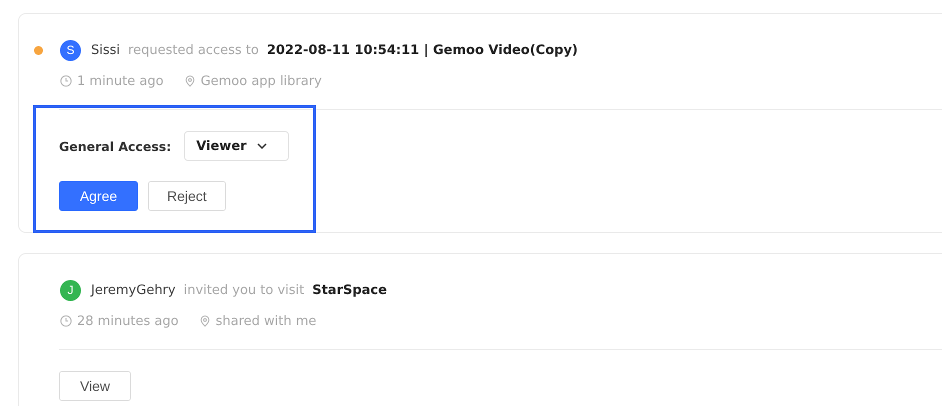 The width and height of the screenshot is (942, 406). I want to click on location-text: Gemoo app library, so click(261, 81).